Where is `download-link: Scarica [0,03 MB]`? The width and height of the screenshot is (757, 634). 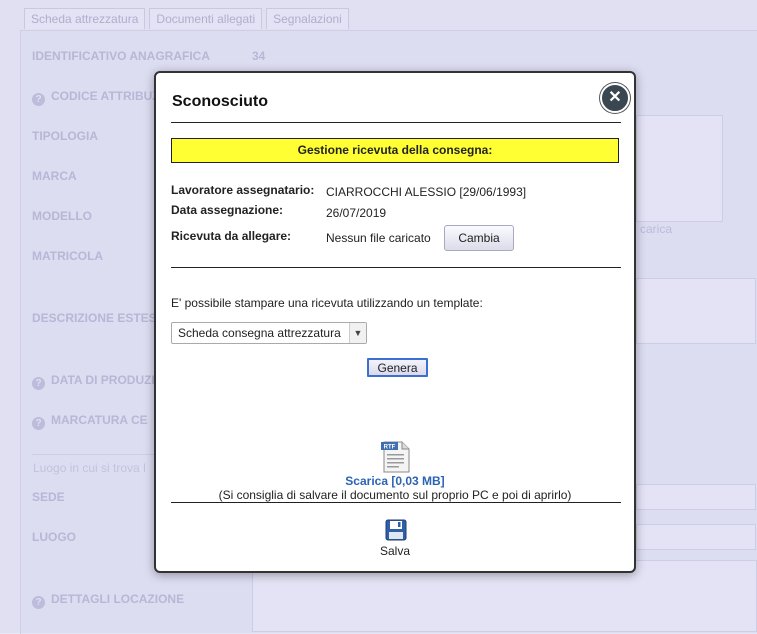 download-link: Scarica [0,03 MB] is located at coordinates (395, 481).